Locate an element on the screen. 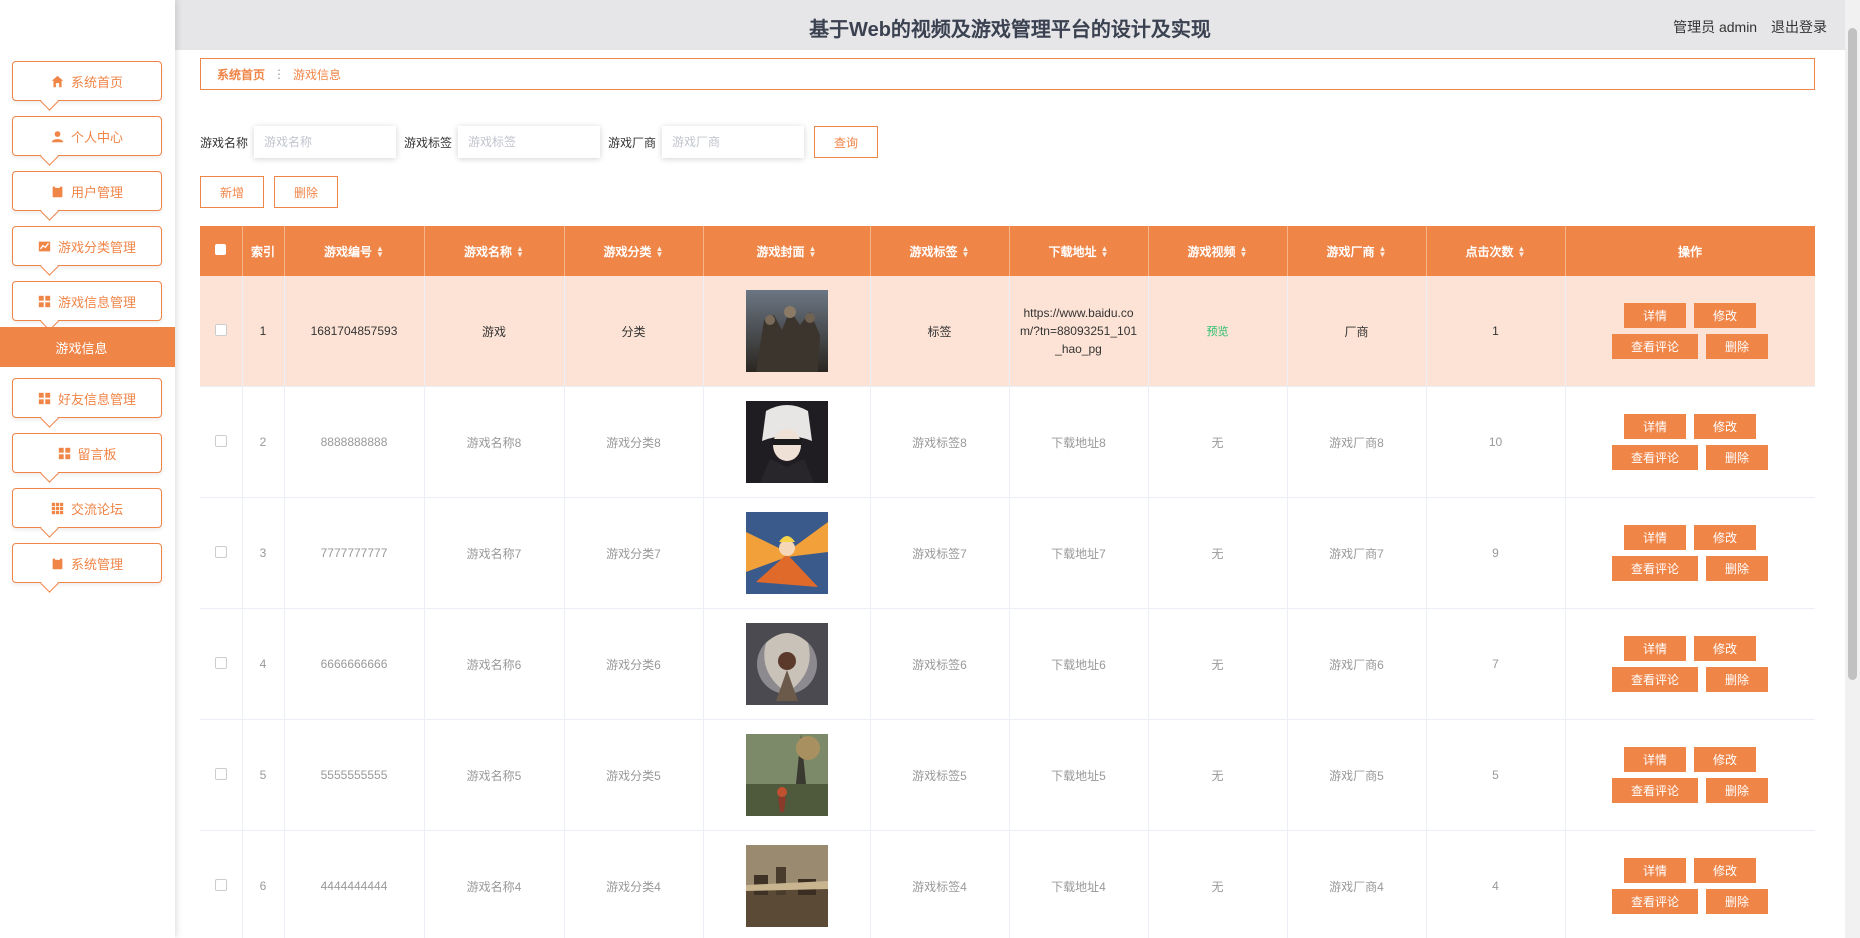  cell-index: 3 is located at coordinates (263, 553).